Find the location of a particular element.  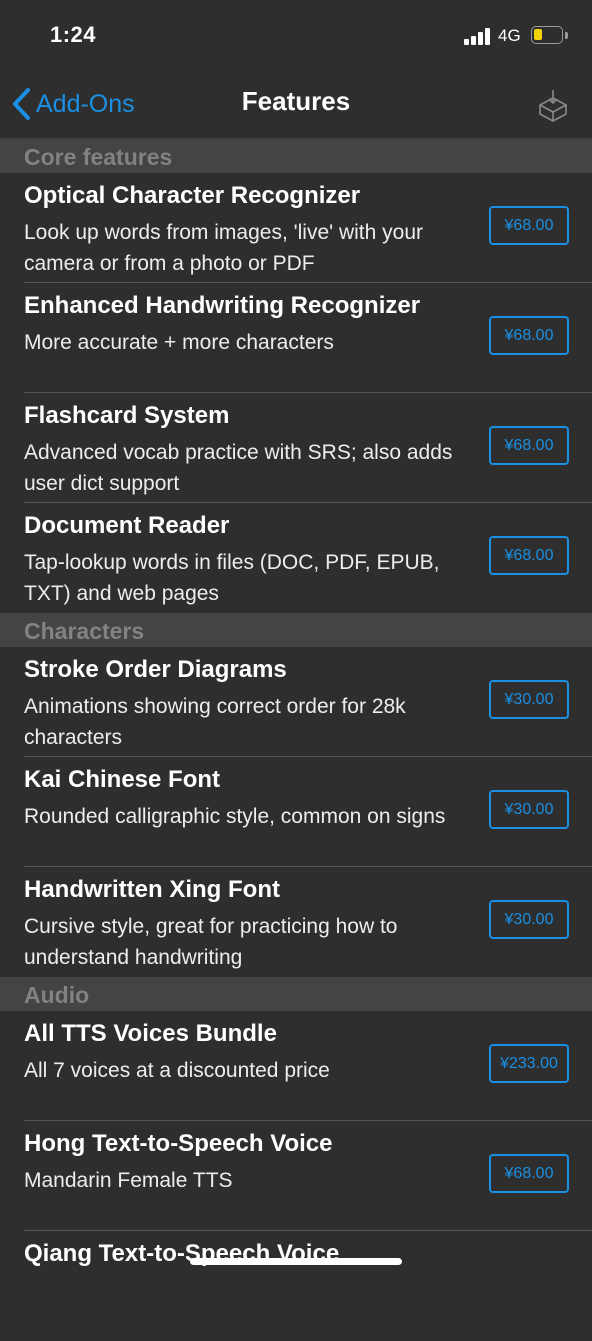

item-title: Handwritten Xing Font is located at coordinates (152, 889).